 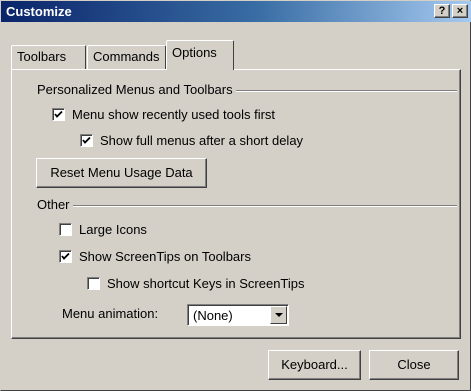 I want to click on help-button: ?, so click(x=442, y=11).